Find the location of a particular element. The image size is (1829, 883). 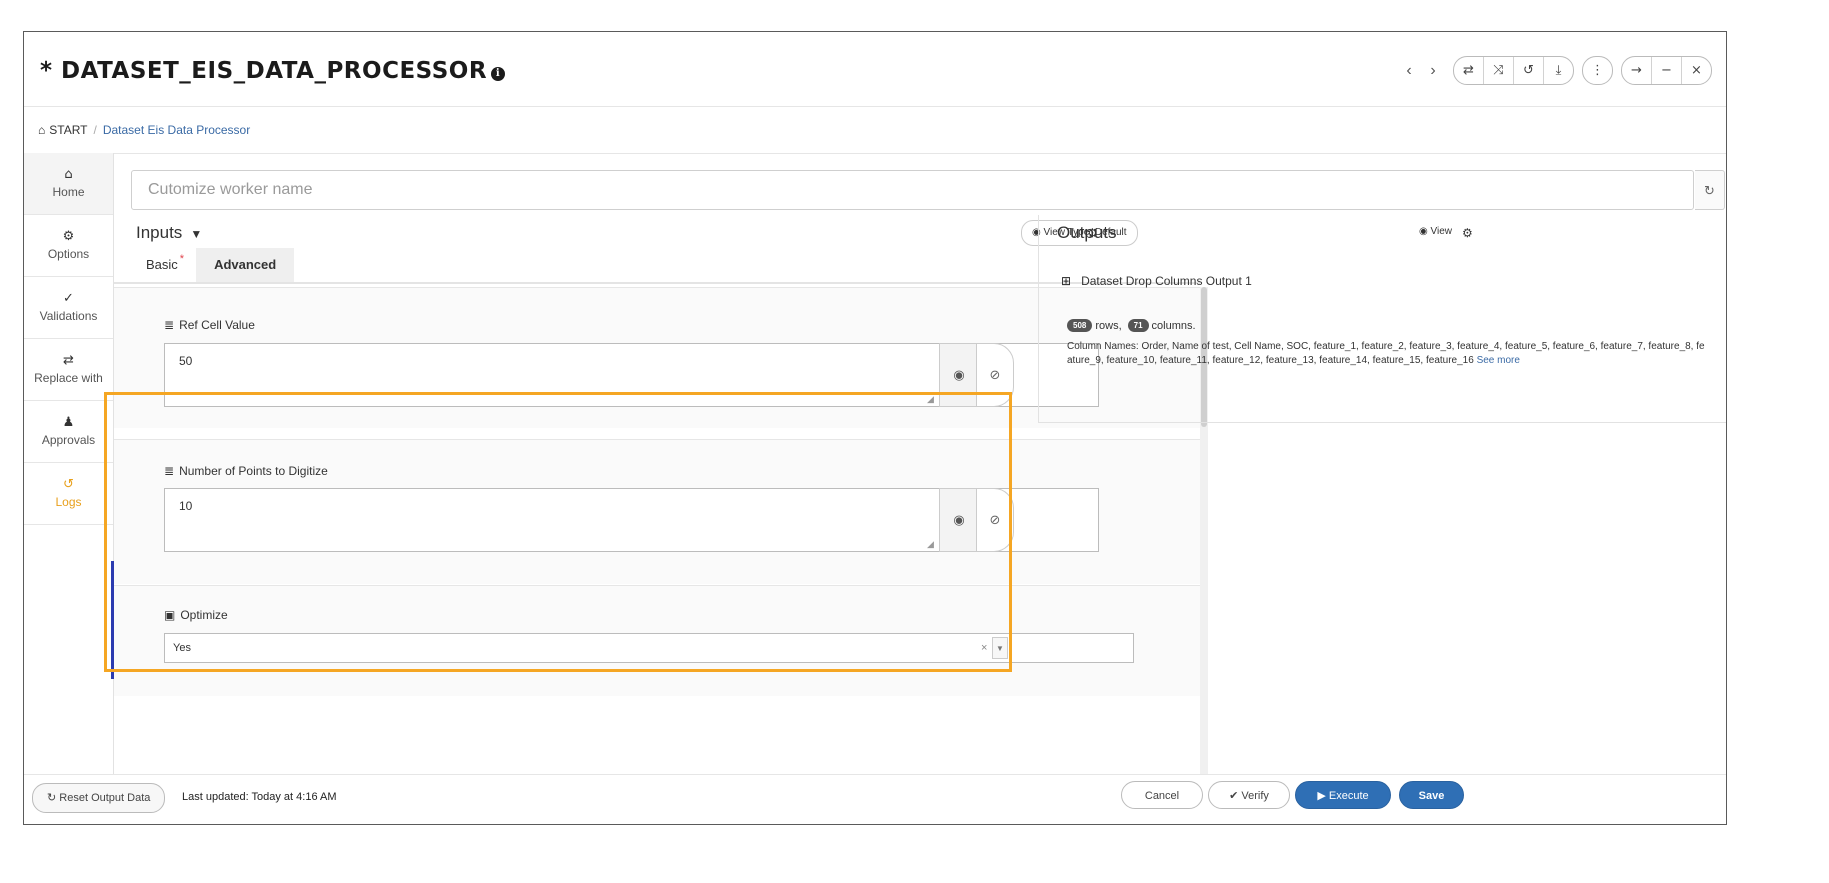

sidebar-item-approvals: ♟ Approvals is located at coordinates (68, 432).